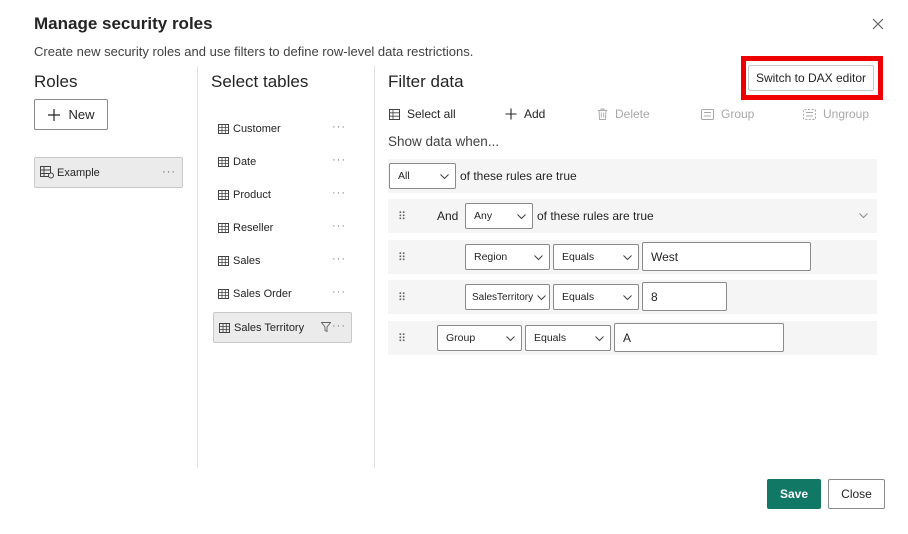 This screenshot has width=908, height=534. I want to click on rule-row: ⠿ Region Equals West, so click(632, 257).